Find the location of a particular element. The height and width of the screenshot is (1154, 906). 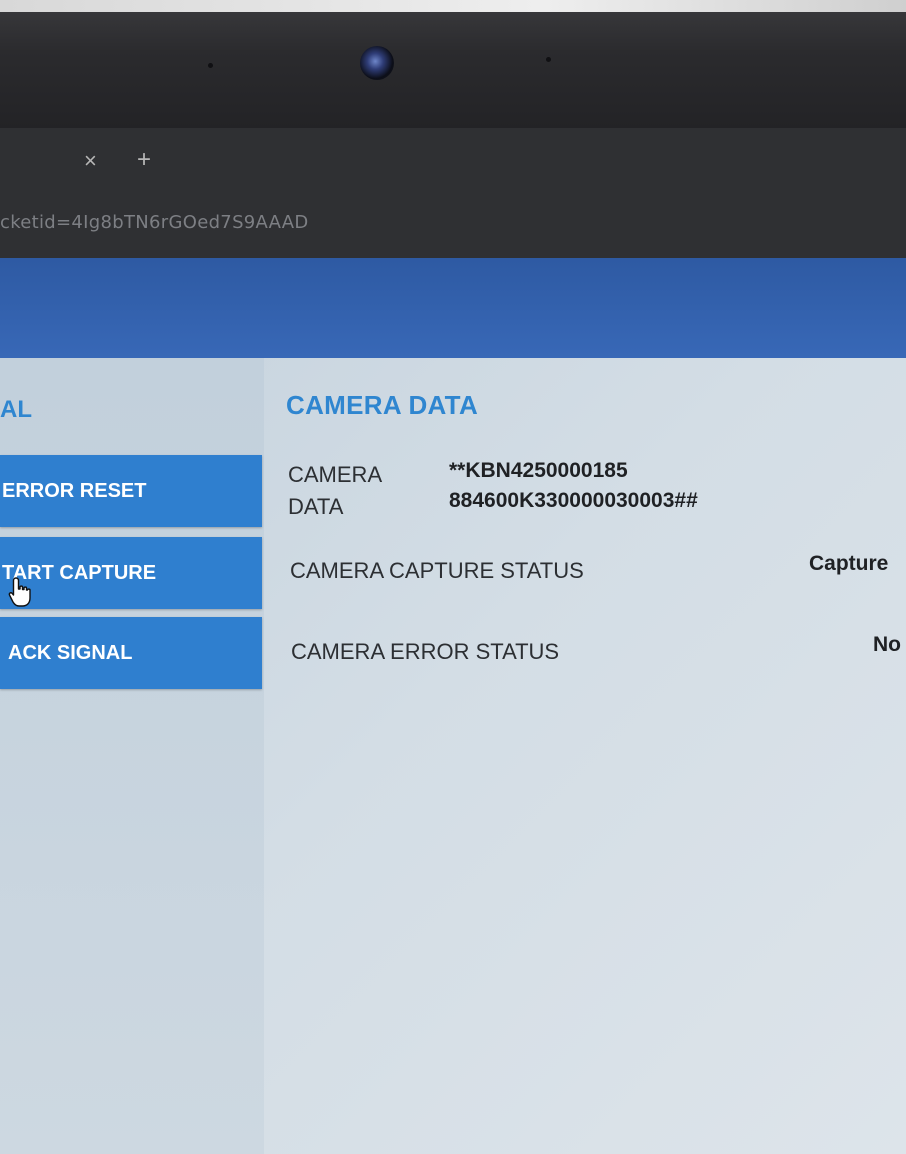

address-bar-url: cketid=4Ig8bTN6rGOed7S9AAAD is located at coordinates (154, 222).